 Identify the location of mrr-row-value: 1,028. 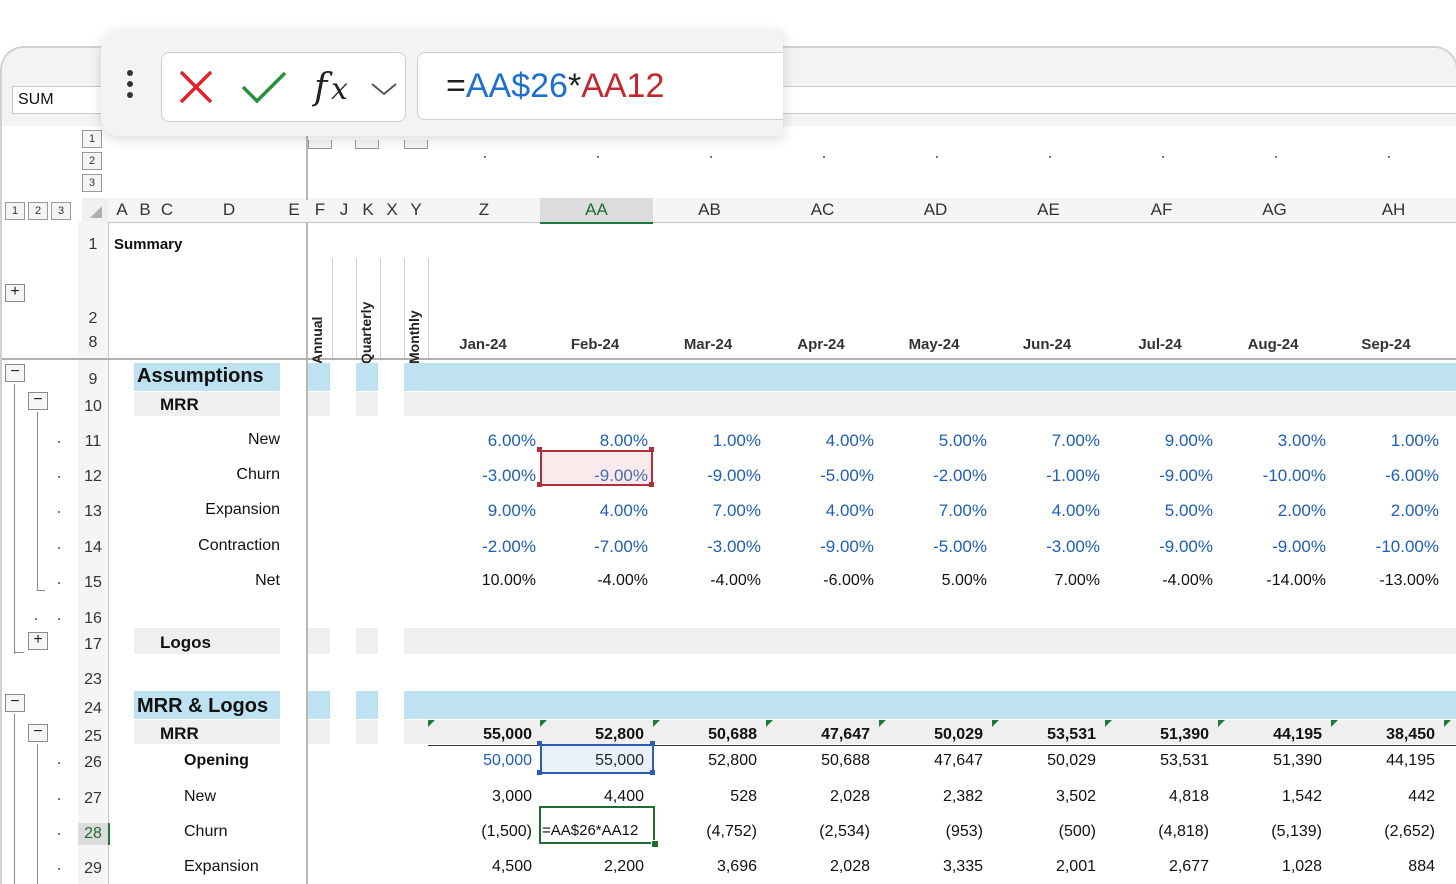
(1272, 867).